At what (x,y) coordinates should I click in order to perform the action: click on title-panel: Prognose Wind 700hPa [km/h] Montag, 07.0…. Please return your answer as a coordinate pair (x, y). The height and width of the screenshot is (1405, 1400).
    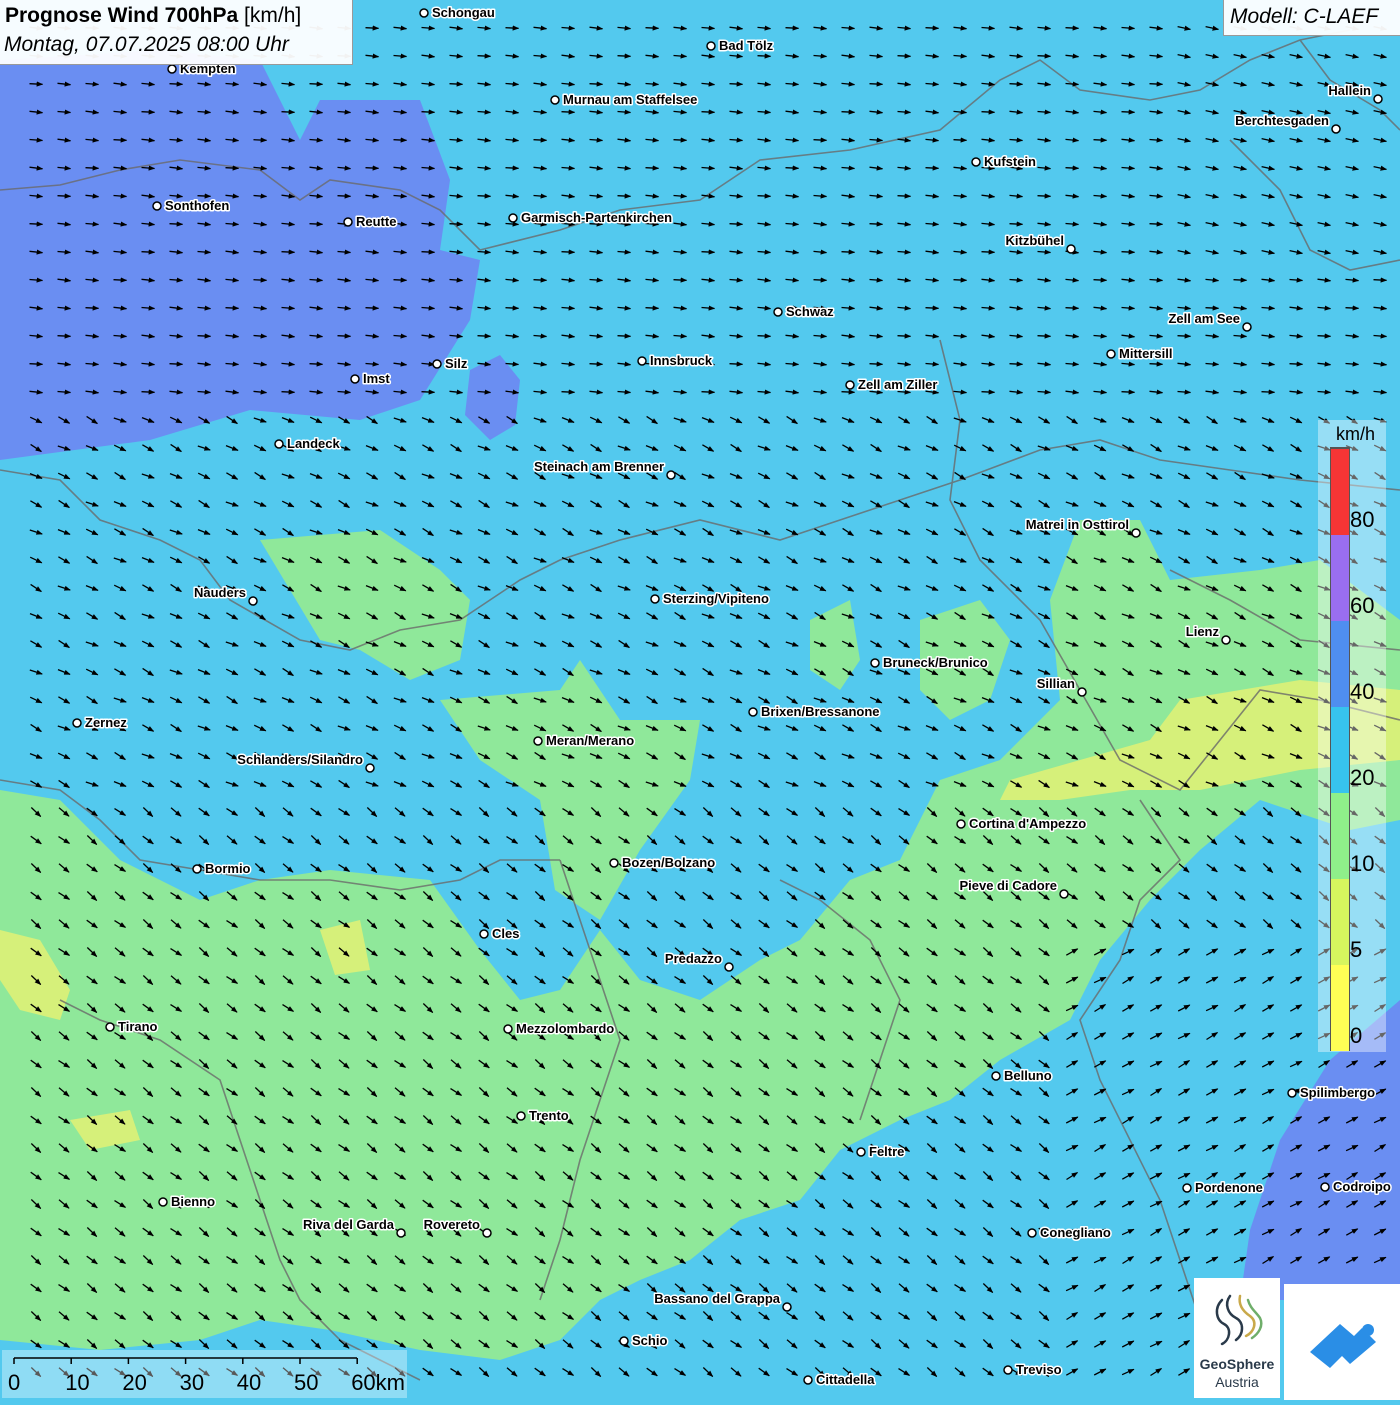
    Looking at the image, I should click on (176, 32).